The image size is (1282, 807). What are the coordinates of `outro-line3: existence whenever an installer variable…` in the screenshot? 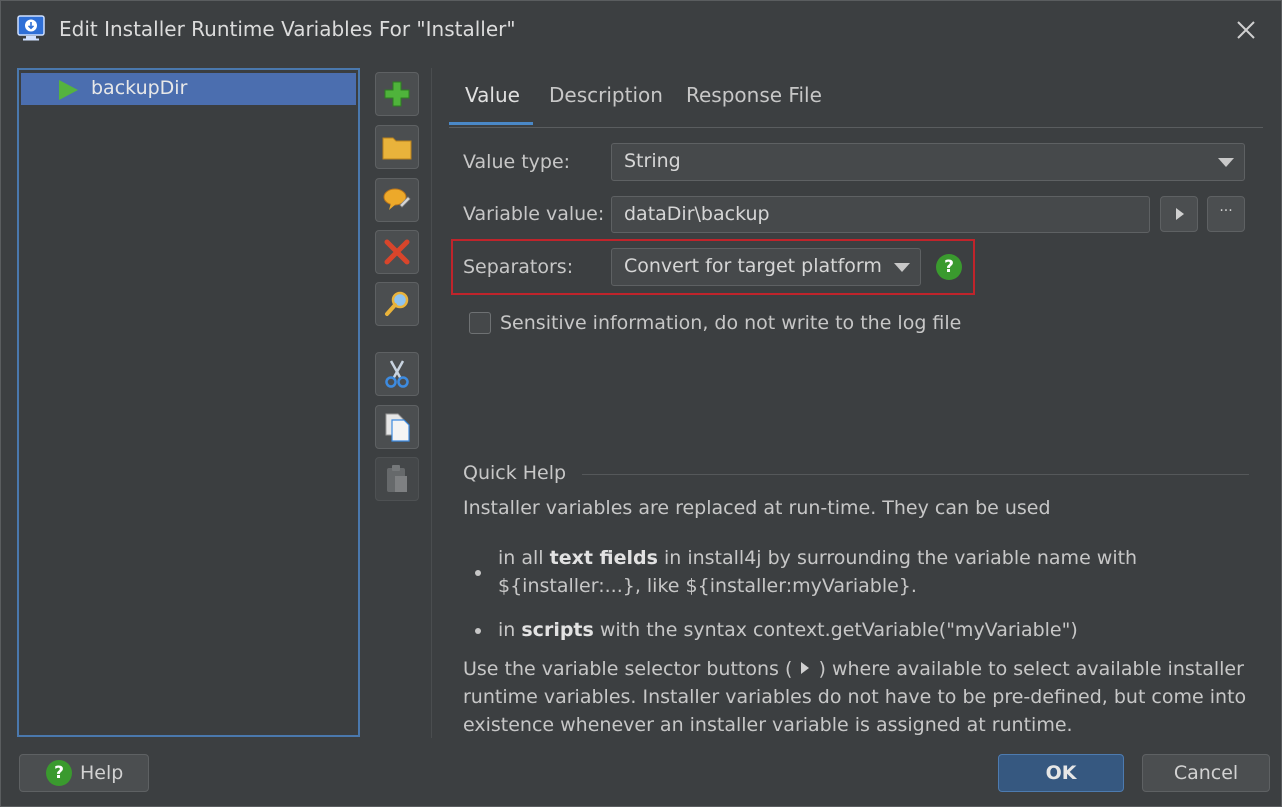 It's located at (768, 725).